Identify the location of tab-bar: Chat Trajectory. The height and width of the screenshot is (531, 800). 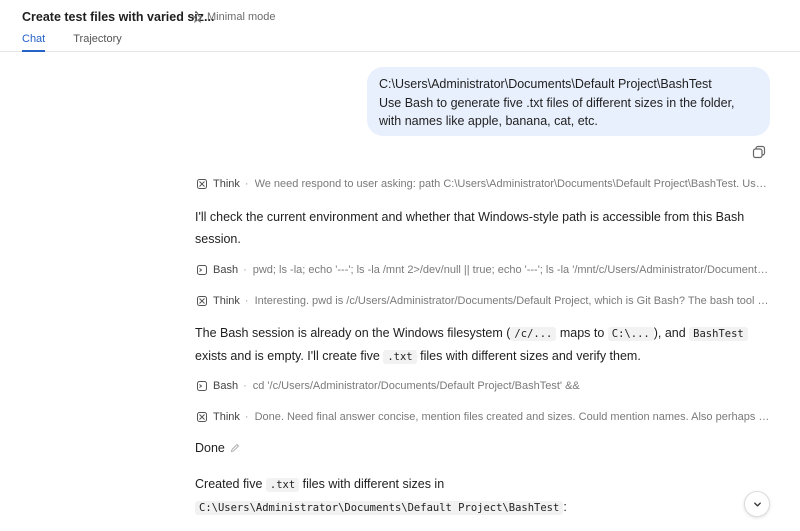
(72, 42).